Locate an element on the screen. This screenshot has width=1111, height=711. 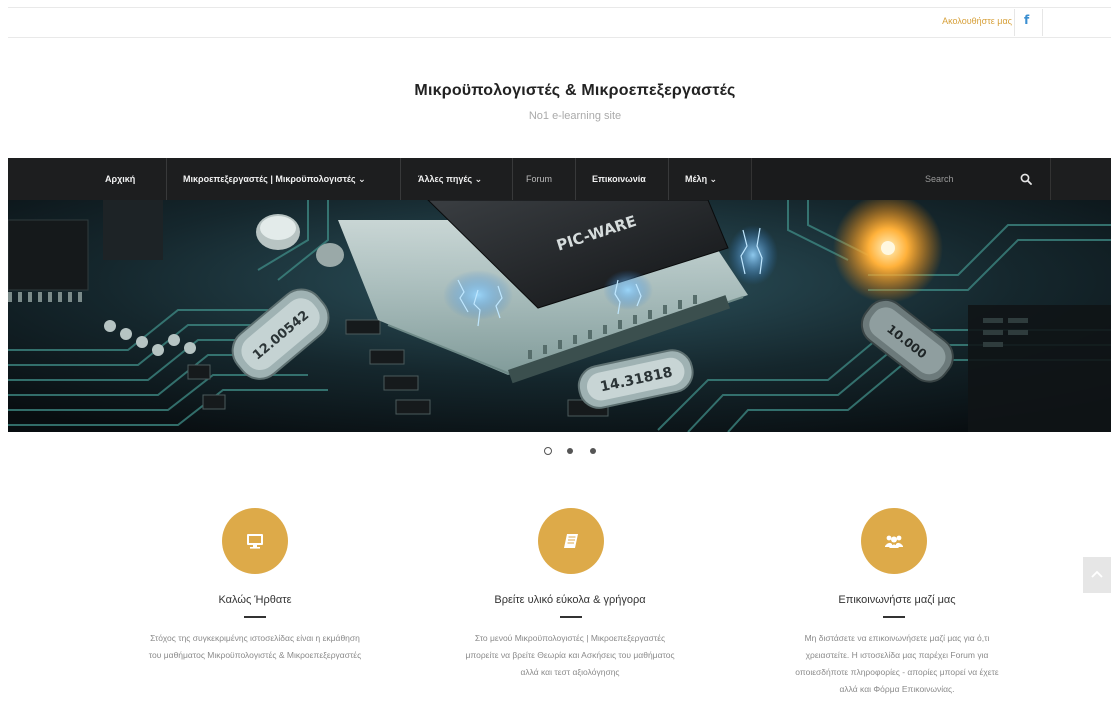
users-icon is located at coordinates (894, 541).